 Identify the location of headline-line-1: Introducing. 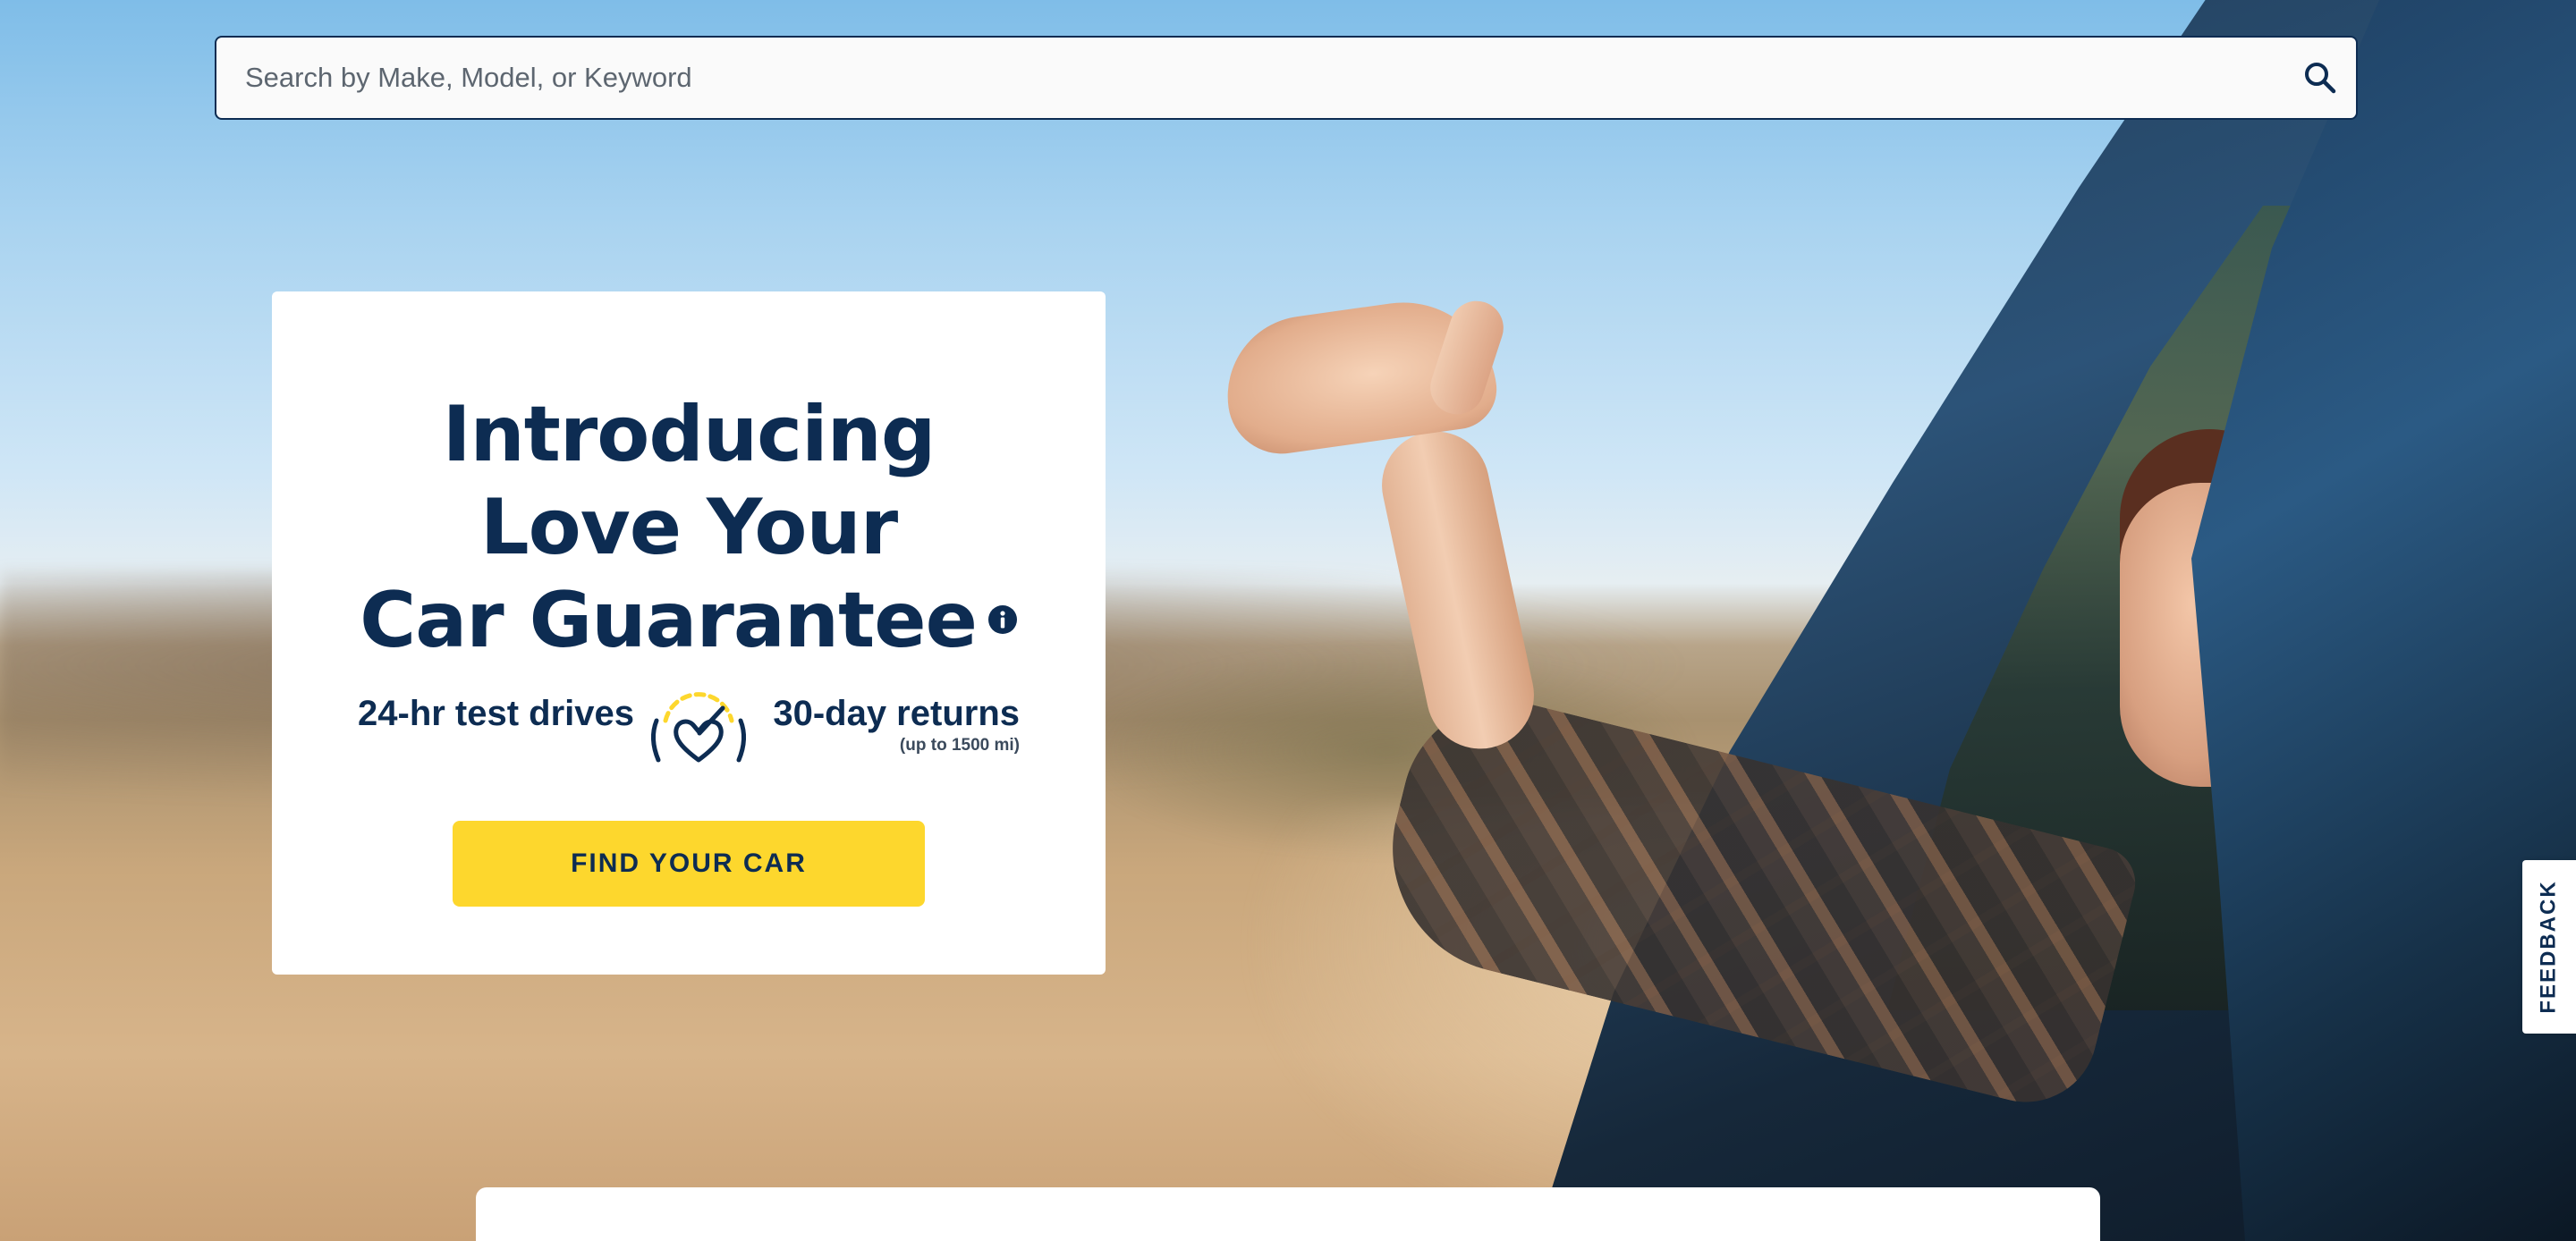
(689, 434).